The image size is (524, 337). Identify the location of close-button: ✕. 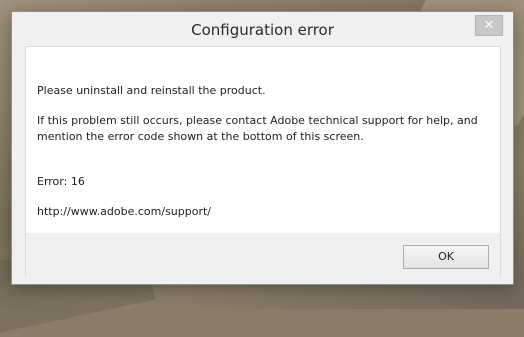
(489, 25).